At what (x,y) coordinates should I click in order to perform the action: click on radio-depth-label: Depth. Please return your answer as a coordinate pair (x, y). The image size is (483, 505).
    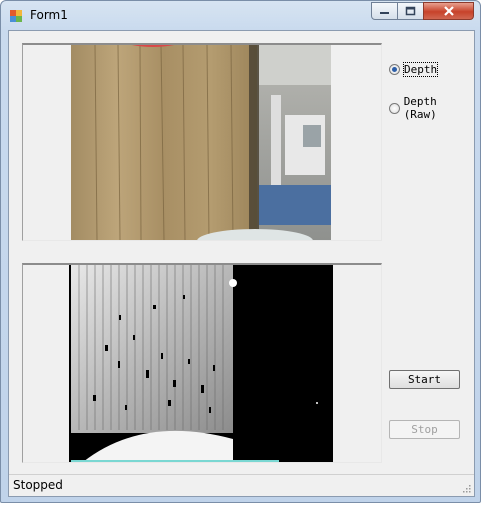
    Looking at the image, I should click on (420, 69).